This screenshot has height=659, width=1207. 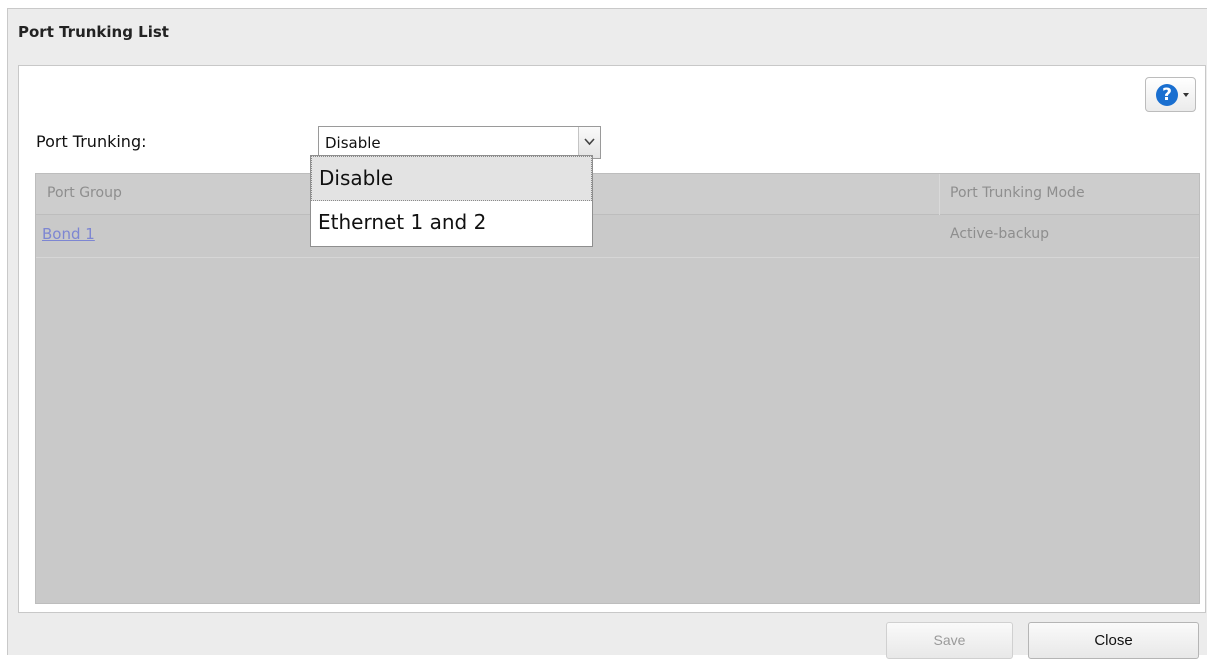 I want to click on port-trunking-selected-value: Disable, so click(x=353, y=143).